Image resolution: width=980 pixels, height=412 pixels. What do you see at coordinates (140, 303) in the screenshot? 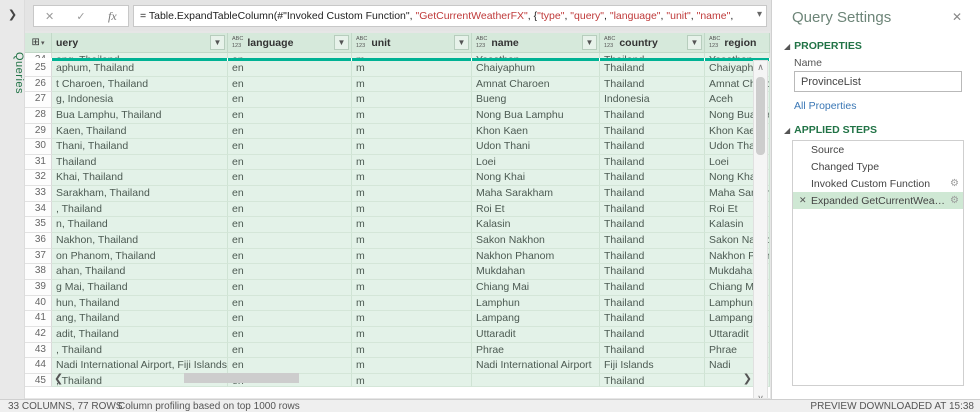
I see `table-cell: hun, Thailand` at bounding box center [140, 303].